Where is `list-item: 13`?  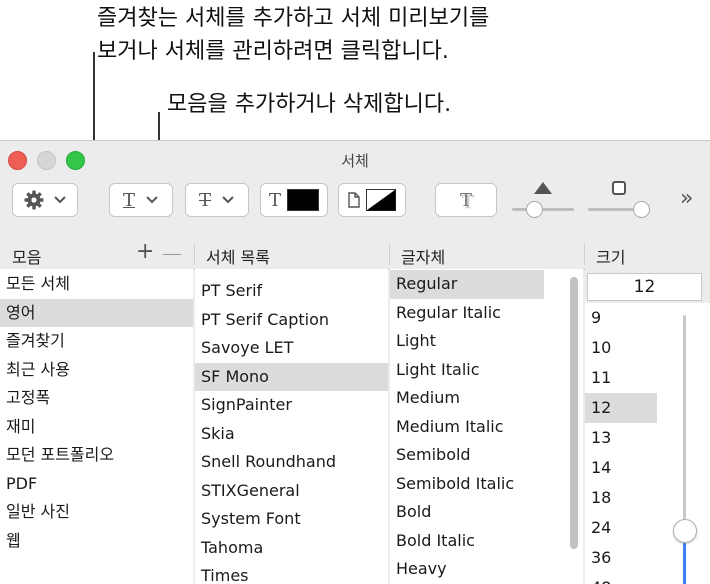
list-item: 13 is located at coordinates (629, 438).